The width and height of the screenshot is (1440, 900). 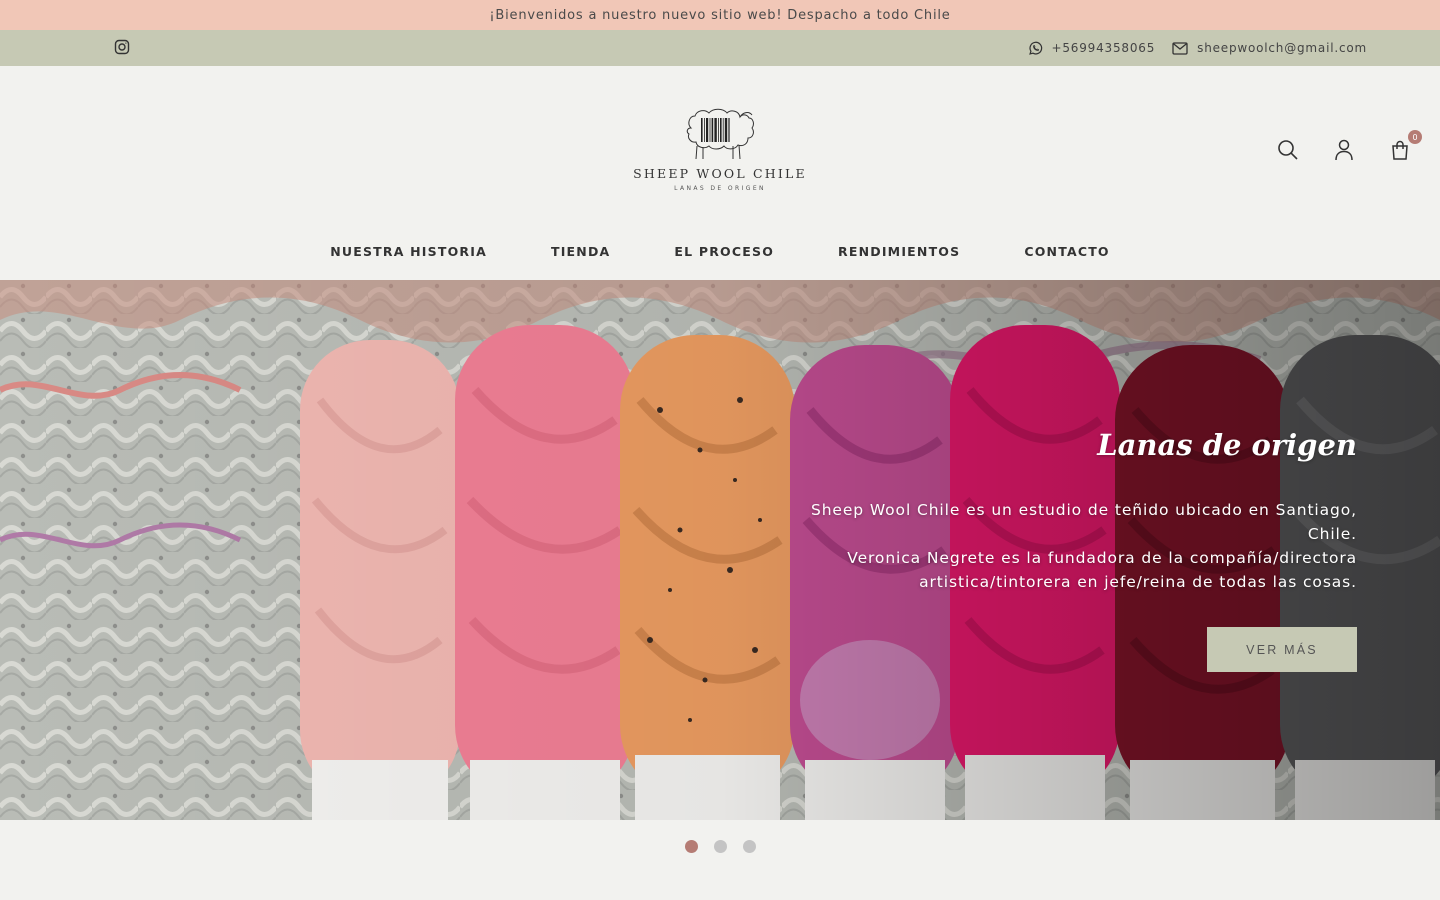 What do you see at coordinates (1344, 150) in the screenshot?
I see `user-icon` at bounding box center [1344, 150].